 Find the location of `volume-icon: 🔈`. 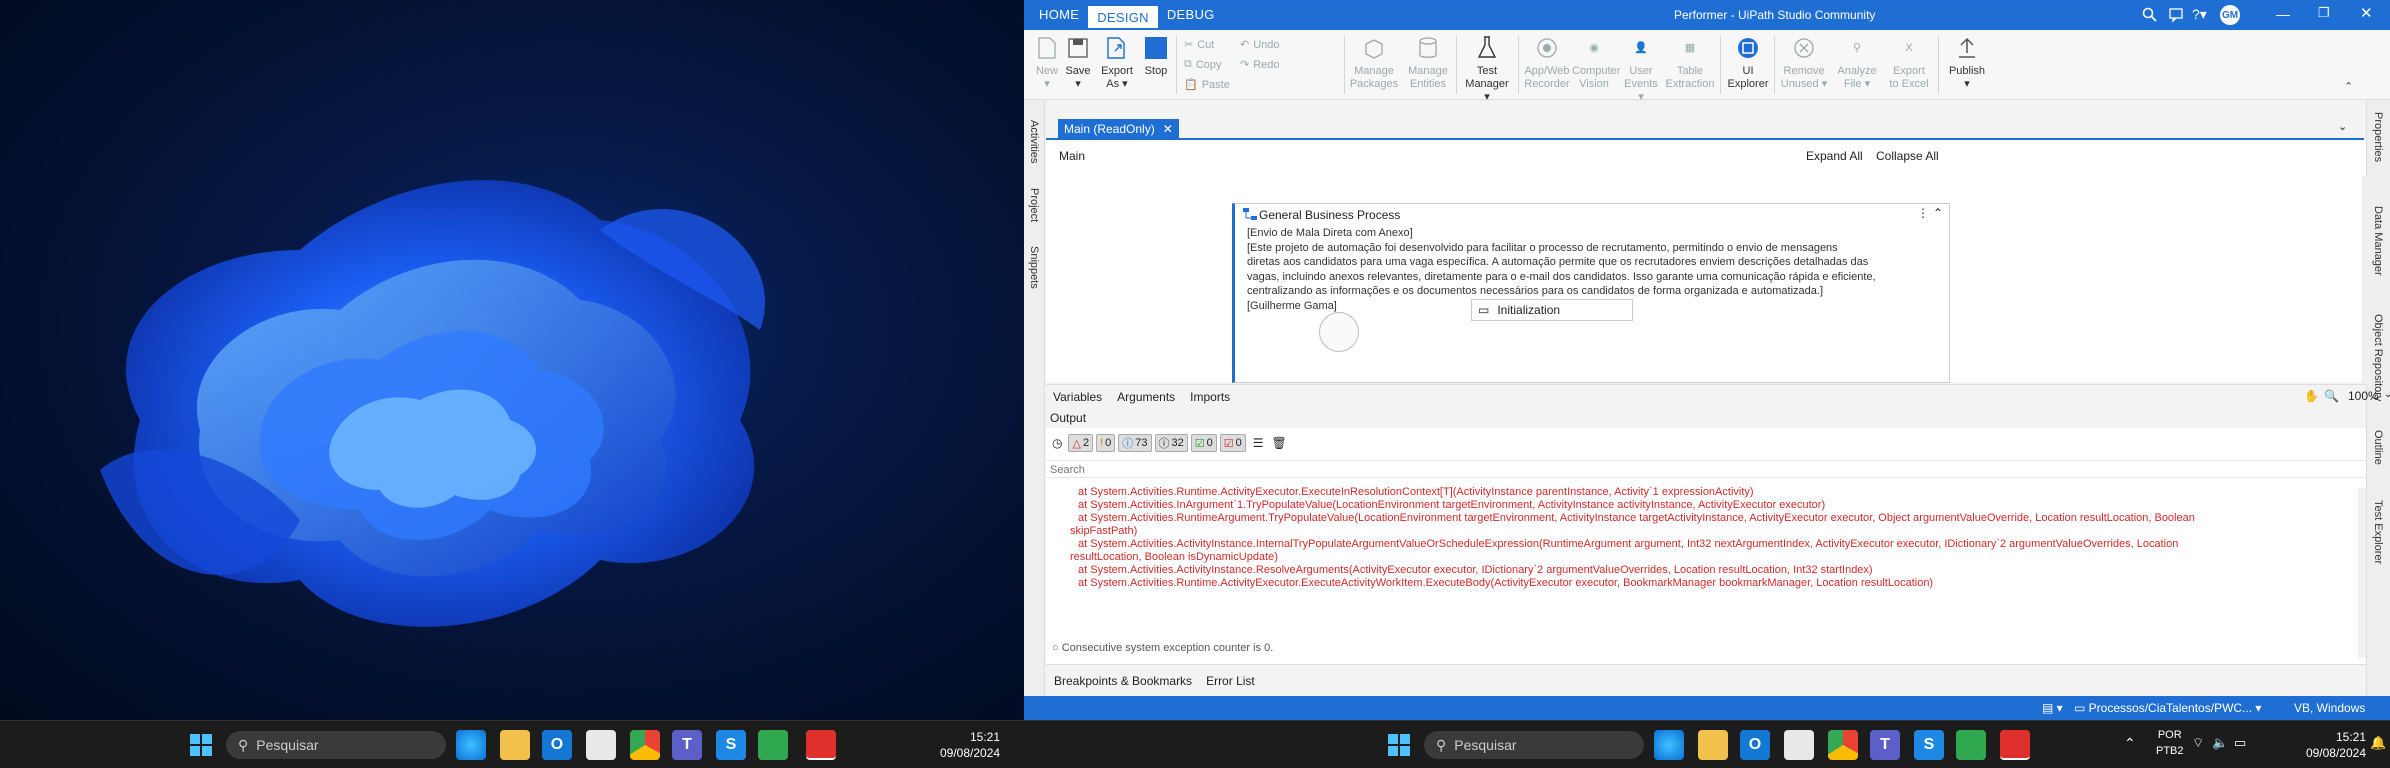

volume-icon: 🔈 is located at coordinates (2220, 743).